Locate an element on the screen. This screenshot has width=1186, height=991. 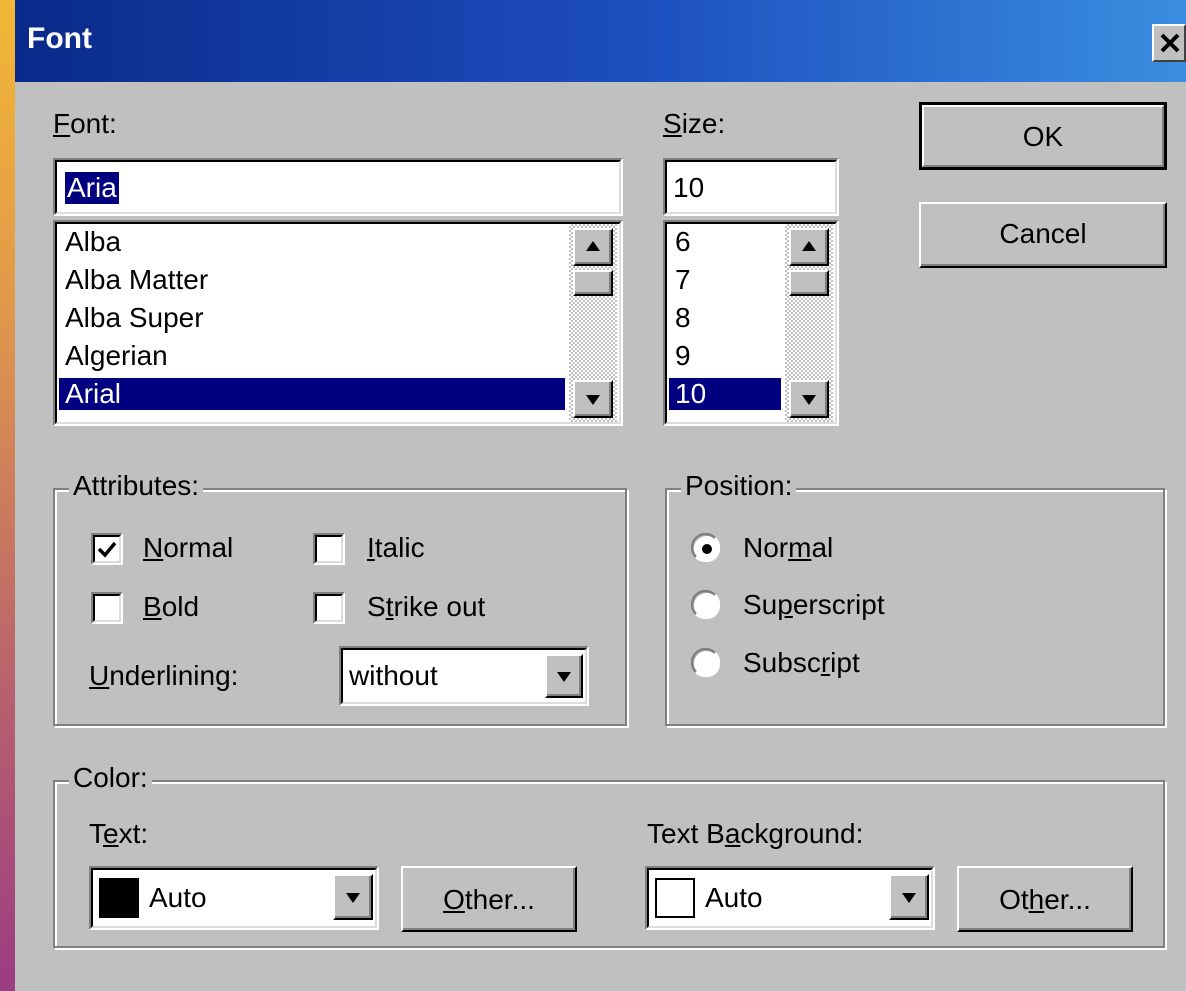
font-label: Font: is located at coordinates (85, 123).